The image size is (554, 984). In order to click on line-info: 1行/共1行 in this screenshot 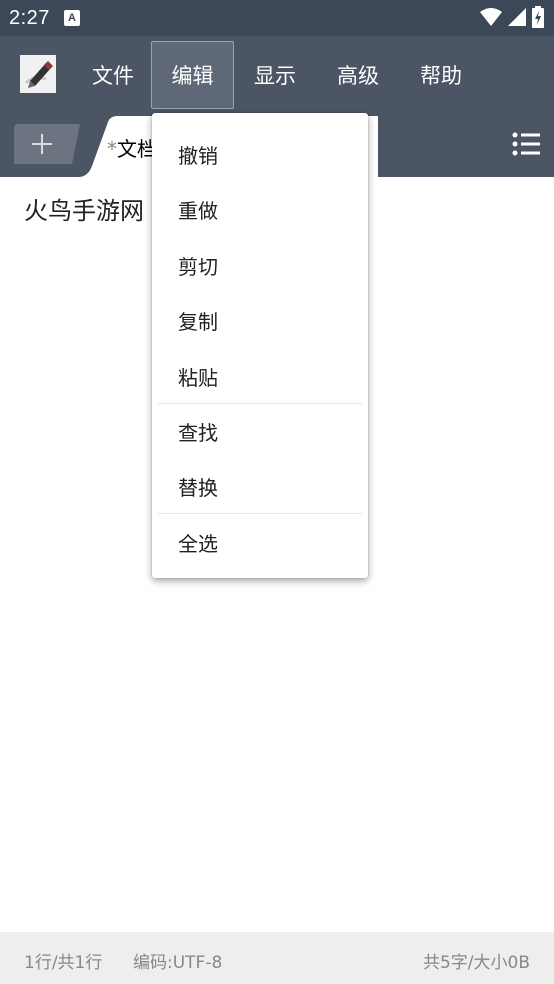, I will do `click(63, 963)`.